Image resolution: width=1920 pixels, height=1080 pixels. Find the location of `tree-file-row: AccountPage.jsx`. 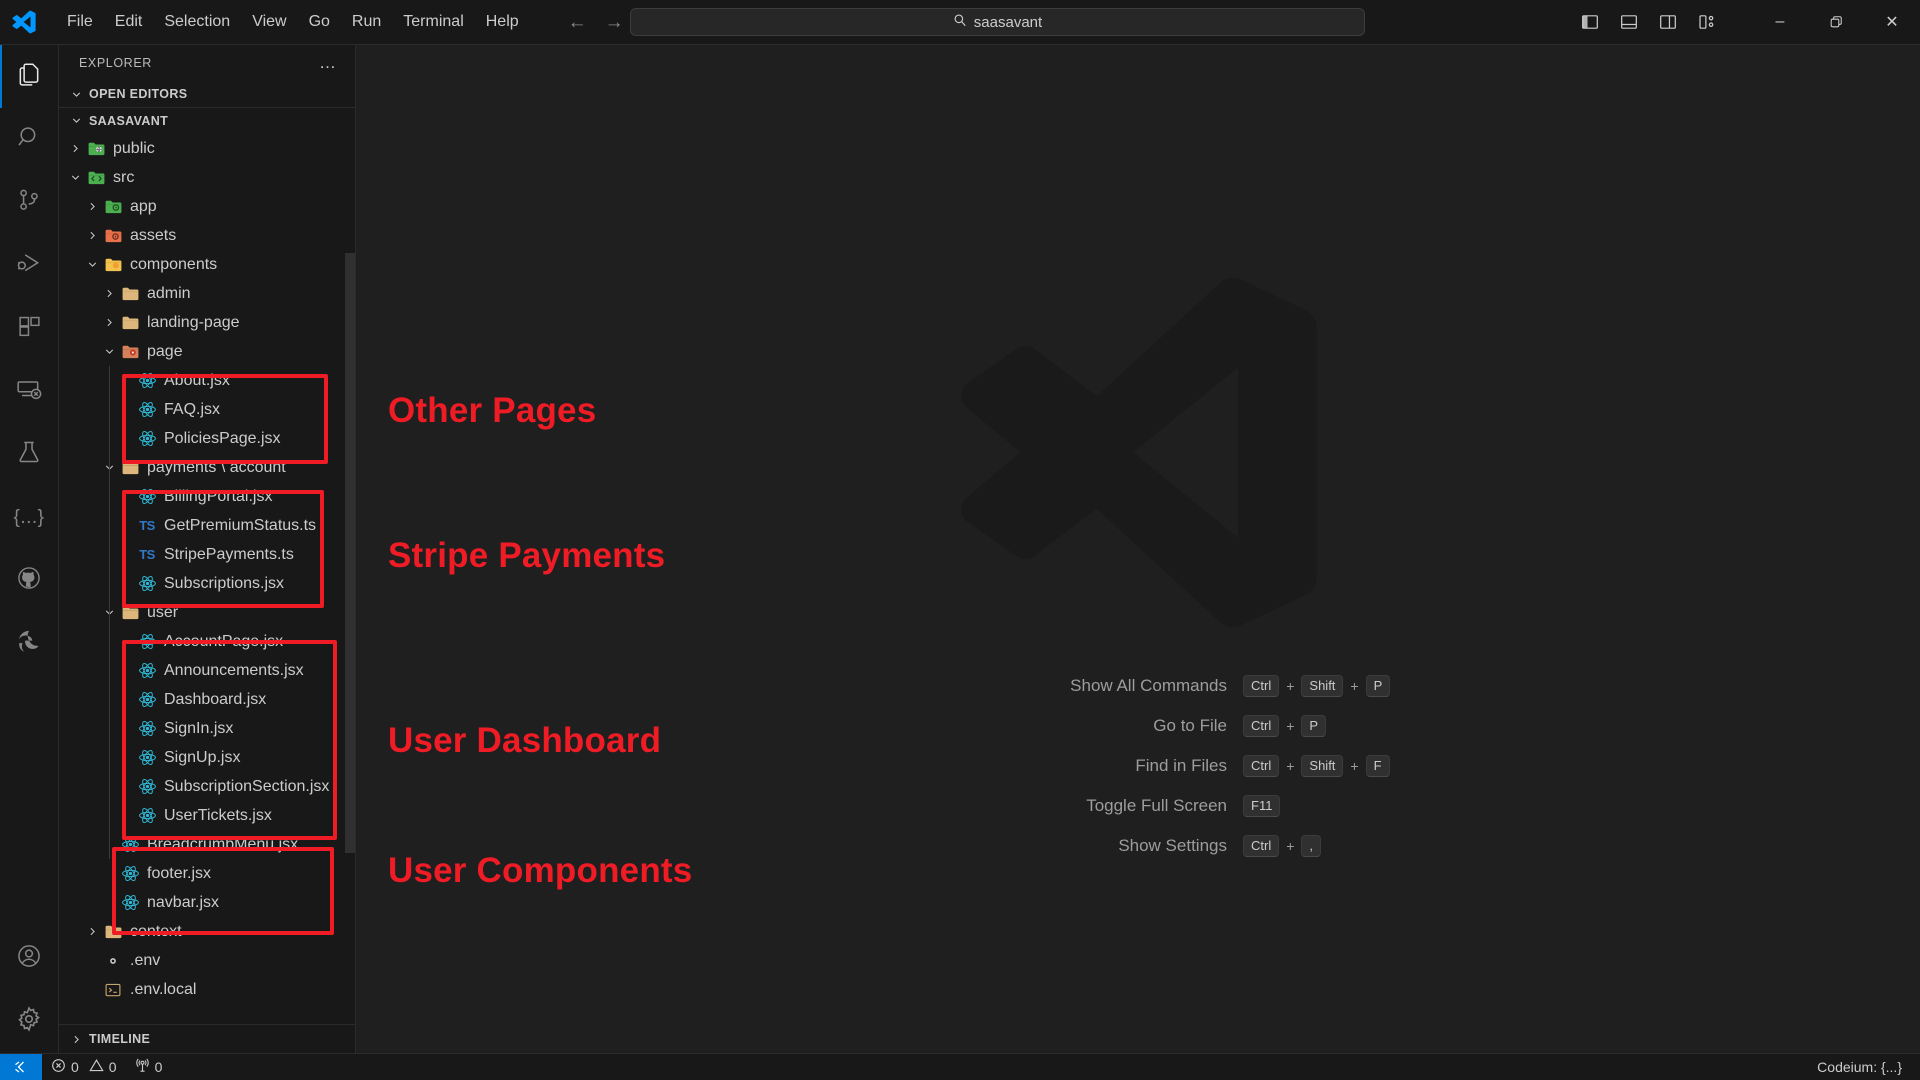

tree-file-row: AccountPage.jsx is located at coordinates (207, 641).